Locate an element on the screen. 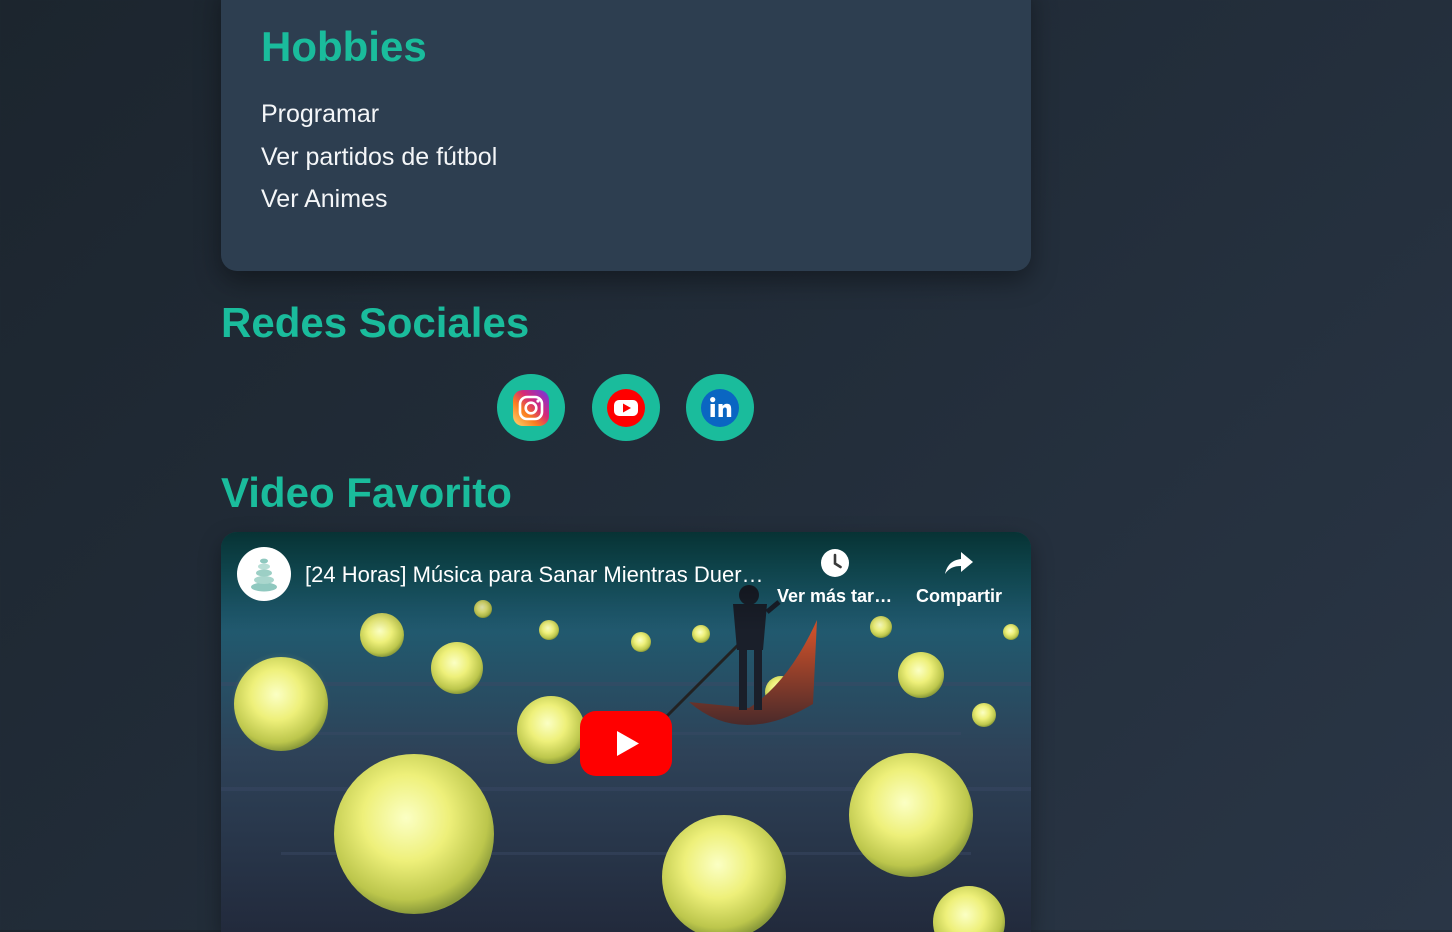 This screenshot has height=932, width=1452. share-arrow-icon is located at coordinates (959, 563).